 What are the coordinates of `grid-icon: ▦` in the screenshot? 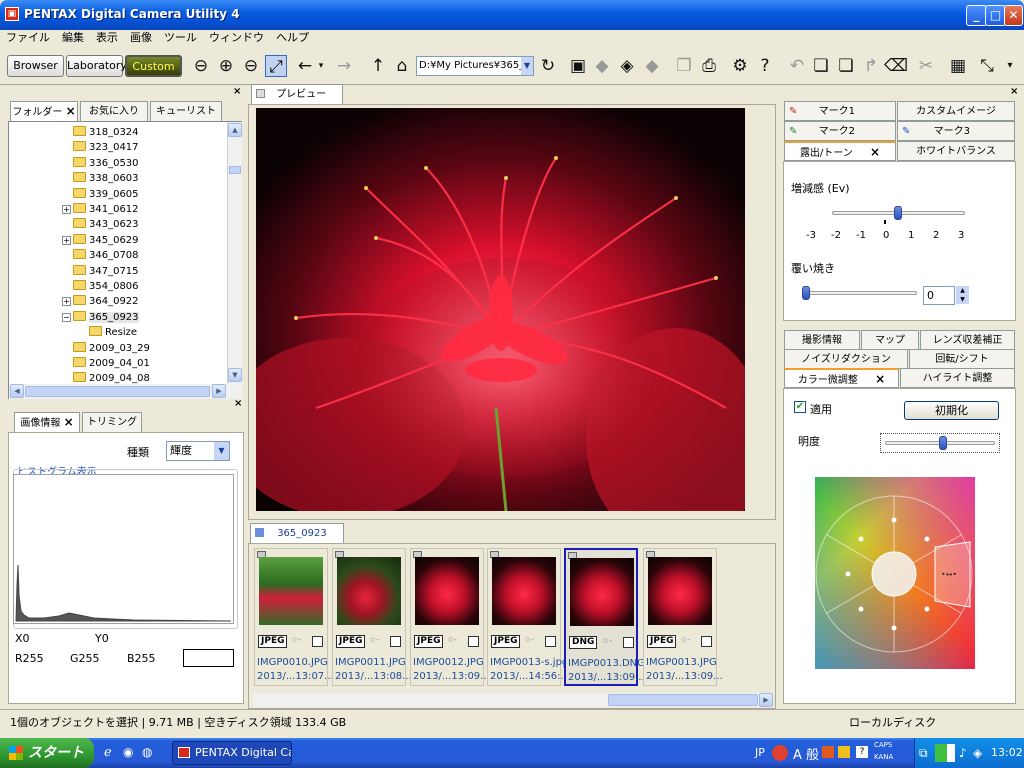 It's located at (958, 66).